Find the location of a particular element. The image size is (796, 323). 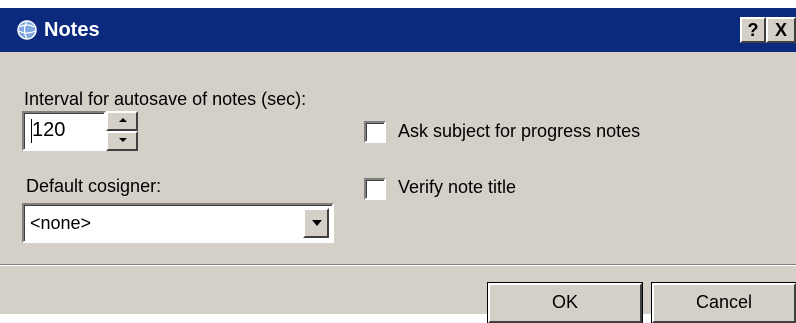

text-caret is located at coordinates (31, 131).